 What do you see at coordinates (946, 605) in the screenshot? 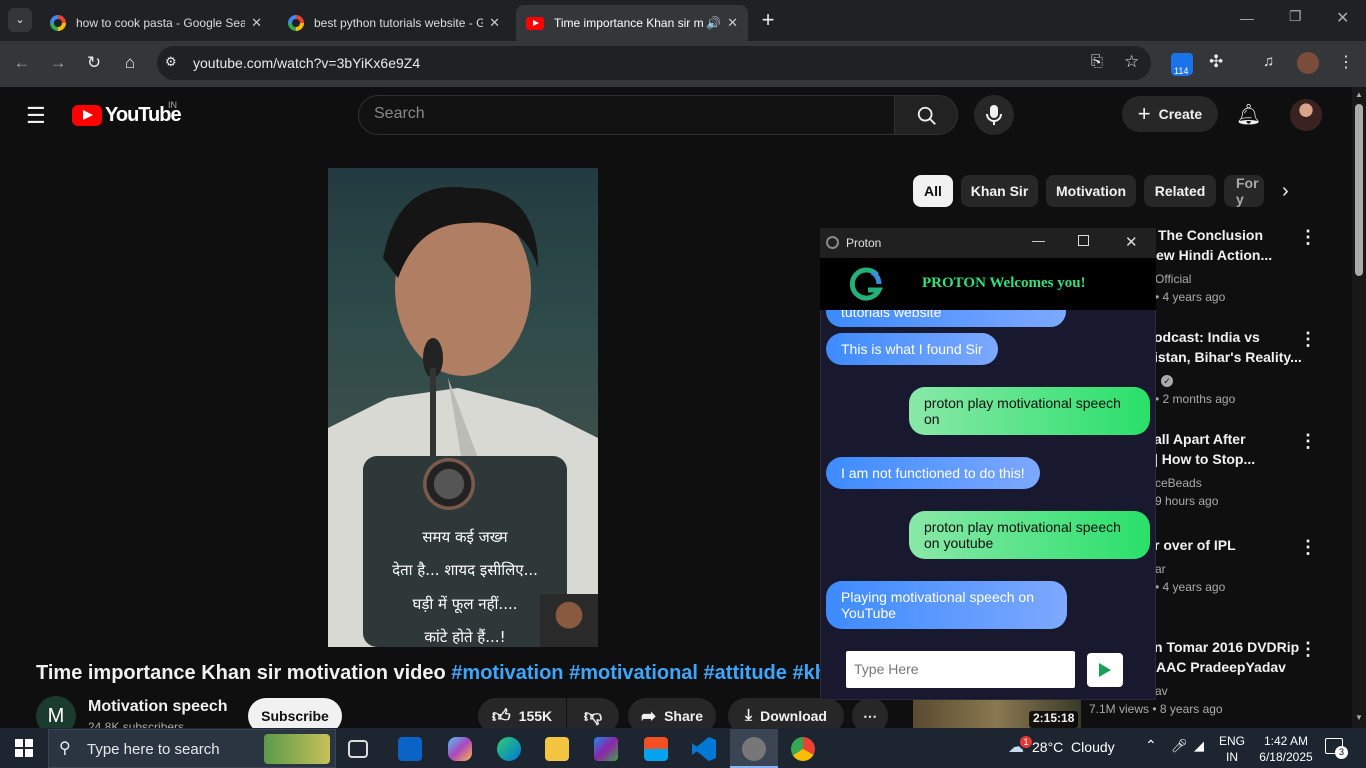
I see `chat-message-bot: Playing motivational speech on YouTube` at bounding box center [946, 605].